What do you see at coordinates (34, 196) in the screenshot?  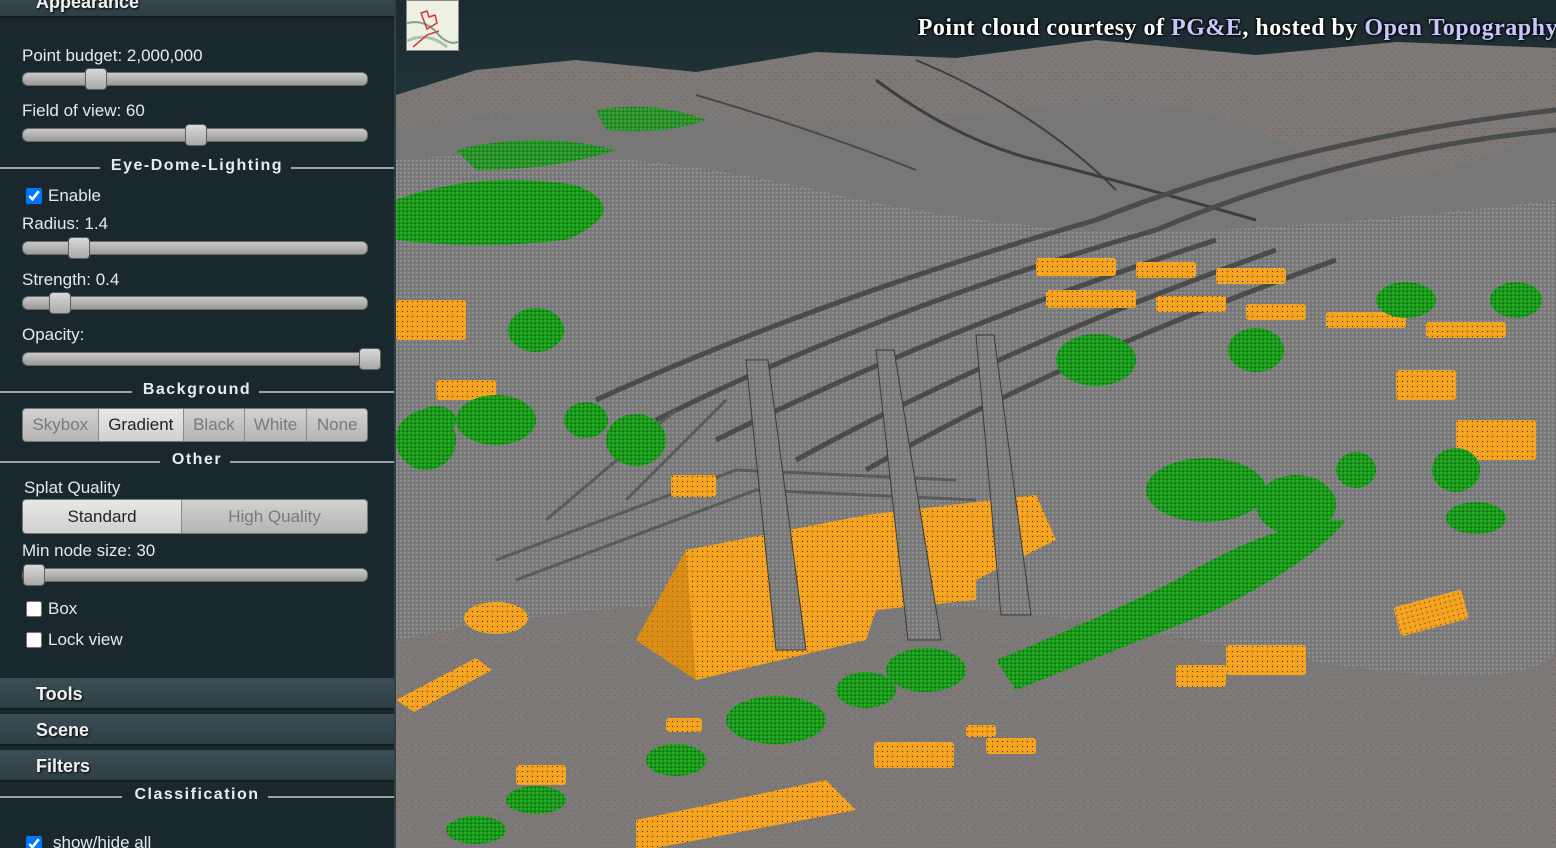 I see `edl-enable-checkbox` at bounding box center [34, 196].